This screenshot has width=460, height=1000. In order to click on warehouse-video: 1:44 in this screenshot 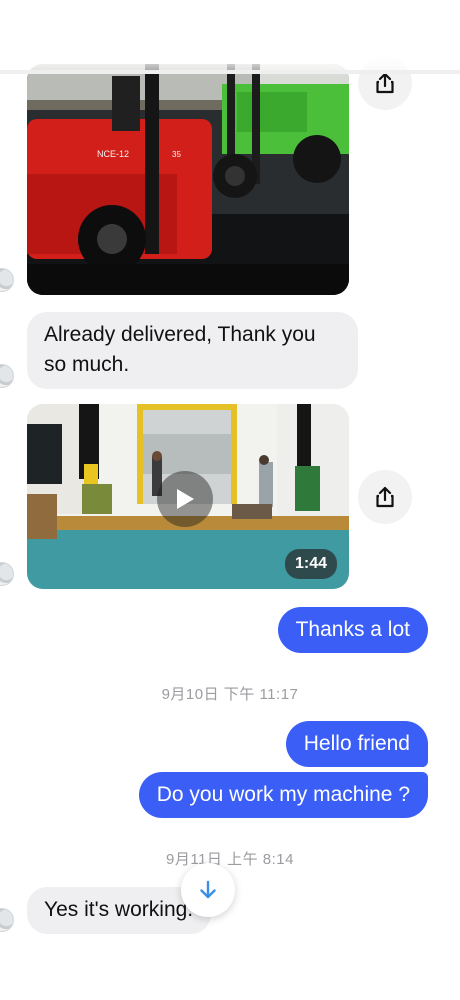, I will do `click(188, 496)`.